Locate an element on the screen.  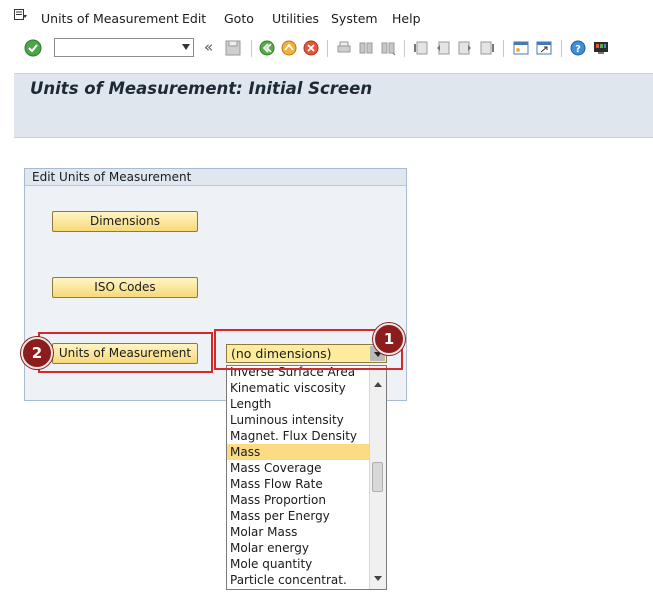
menu-edit: Edit is located at coordinates (194, 18).